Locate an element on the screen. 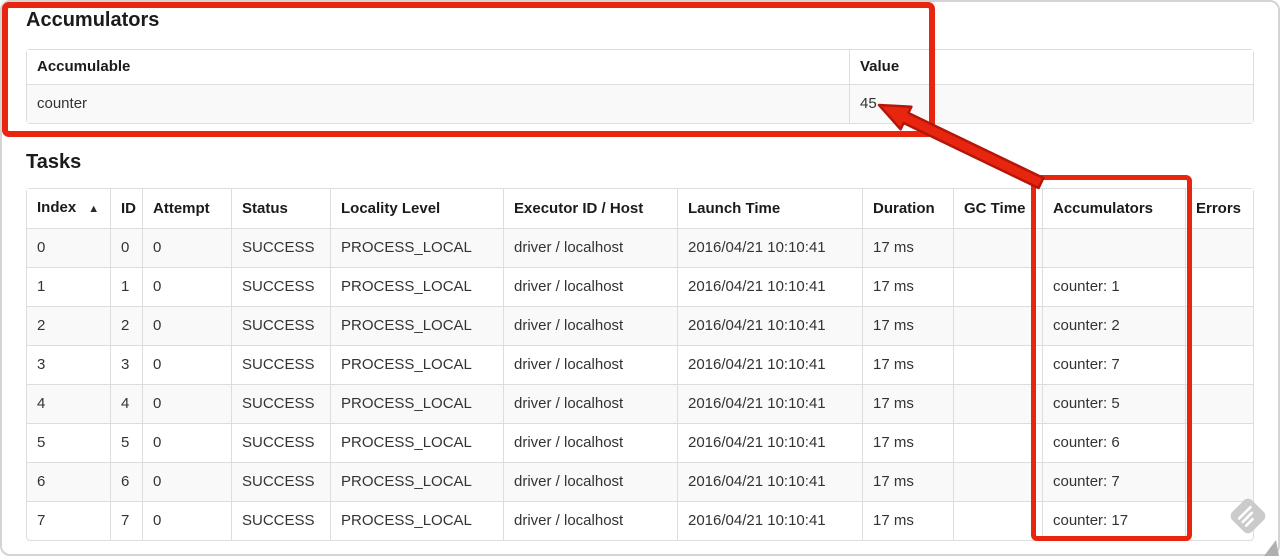  column-header-index: Index ▲ is located at coordinates (68, 208).